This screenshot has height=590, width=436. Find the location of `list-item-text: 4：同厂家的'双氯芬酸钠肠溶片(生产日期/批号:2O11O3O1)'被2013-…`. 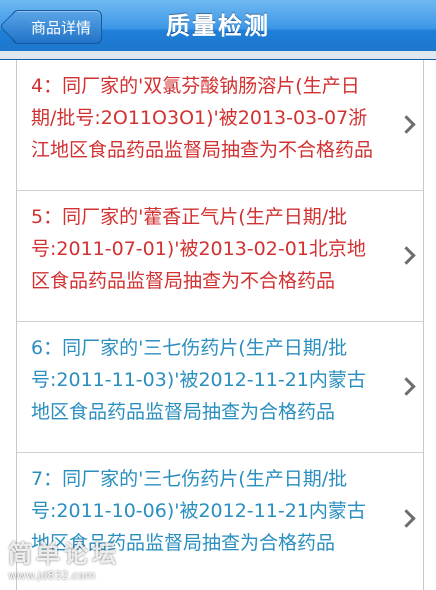

list-item-text: 4：同厂家的'双氯芬酸钠肠溶片(生产日期/批号:2O11O3O1)'被2013-… is located at coordinates (202, 118).